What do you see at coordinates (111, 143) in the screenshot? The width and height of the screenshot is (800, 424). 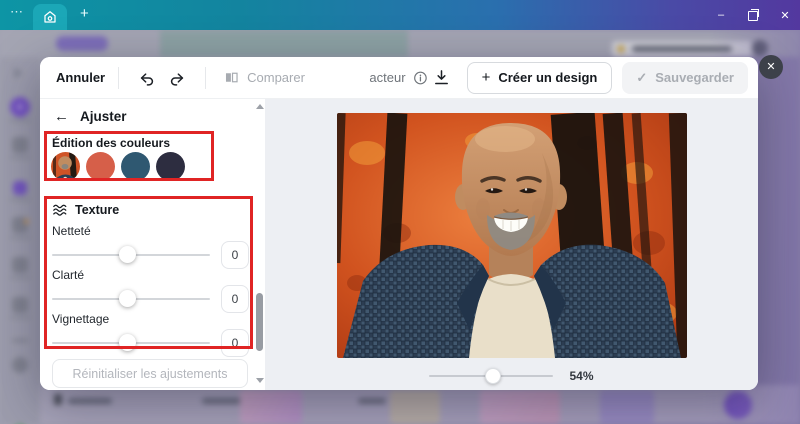 I see `color-edit-title: Édition des couleurs` at bounding box center [111, 143].